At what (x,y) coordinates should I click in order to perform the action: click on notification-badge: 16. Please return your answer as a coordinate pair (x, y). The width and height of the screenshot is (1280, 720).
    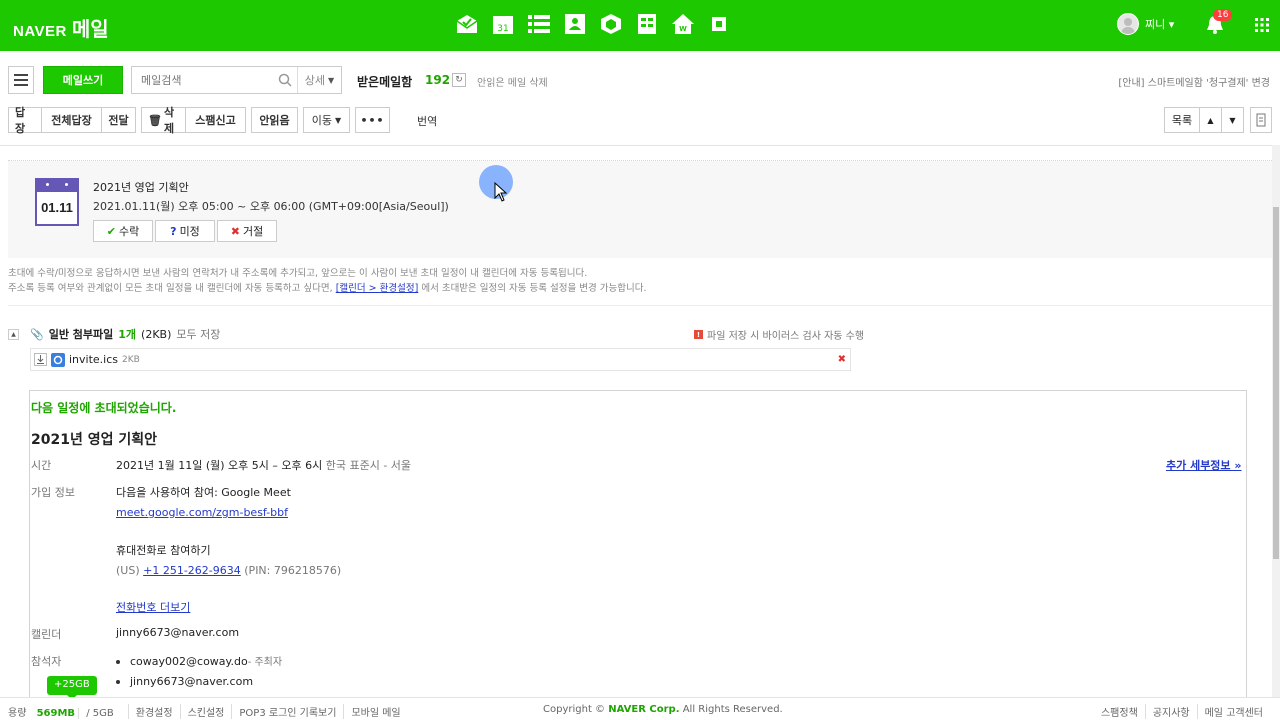
    Looking at the image, I should click on (1223, 15).